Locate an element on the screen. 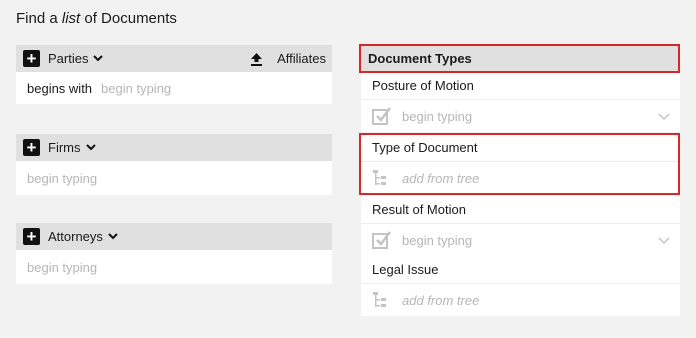 Image resolution: width=696 pixels, height=338 pixels. legal-issue-input: add from tree is located at coordinates (440, 300).